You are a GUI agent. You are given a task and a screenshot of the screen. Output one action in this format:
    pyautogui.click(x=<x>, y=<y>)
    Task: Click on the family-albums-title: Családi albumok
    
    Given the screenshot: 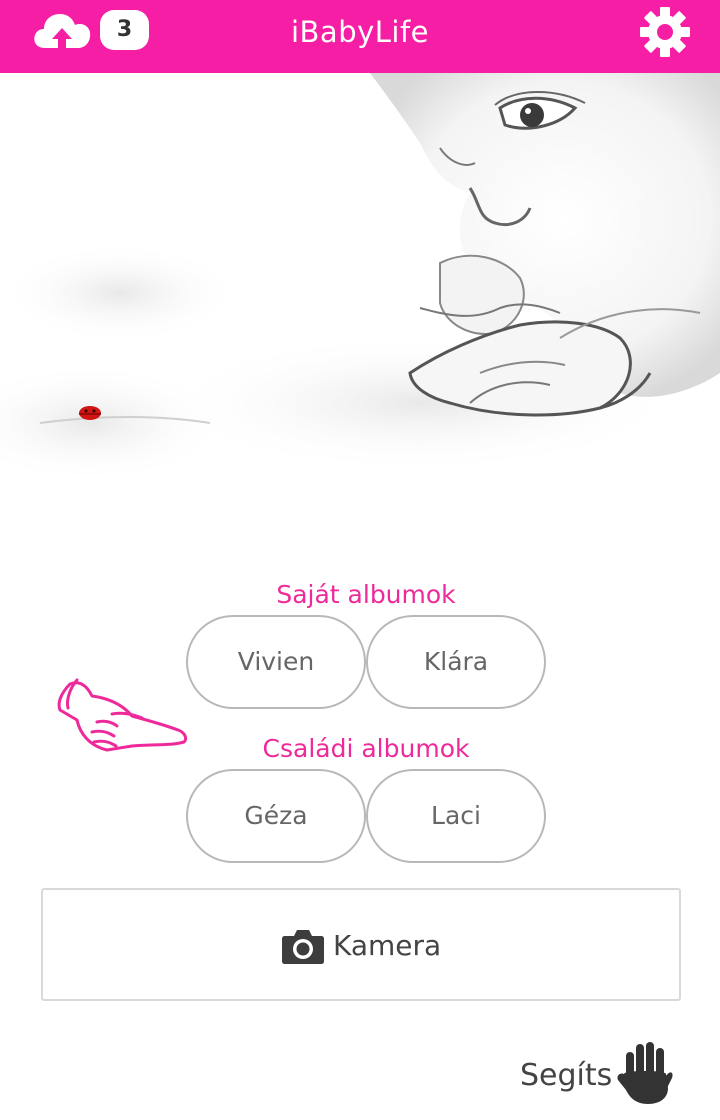 What is the action you would take?
    pyautogui.click(x=366, y=748)
    